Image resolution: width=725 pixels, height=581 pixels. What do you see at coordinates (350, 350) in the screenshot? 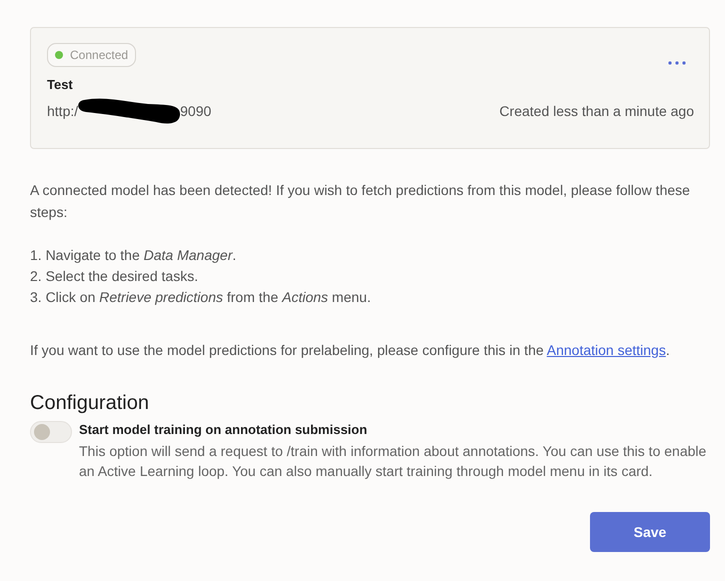
I see `paragraph: If you want to use the model predictions for prelabeling, please configure this in the Annotation settings.` at bounding box center [350, 350].